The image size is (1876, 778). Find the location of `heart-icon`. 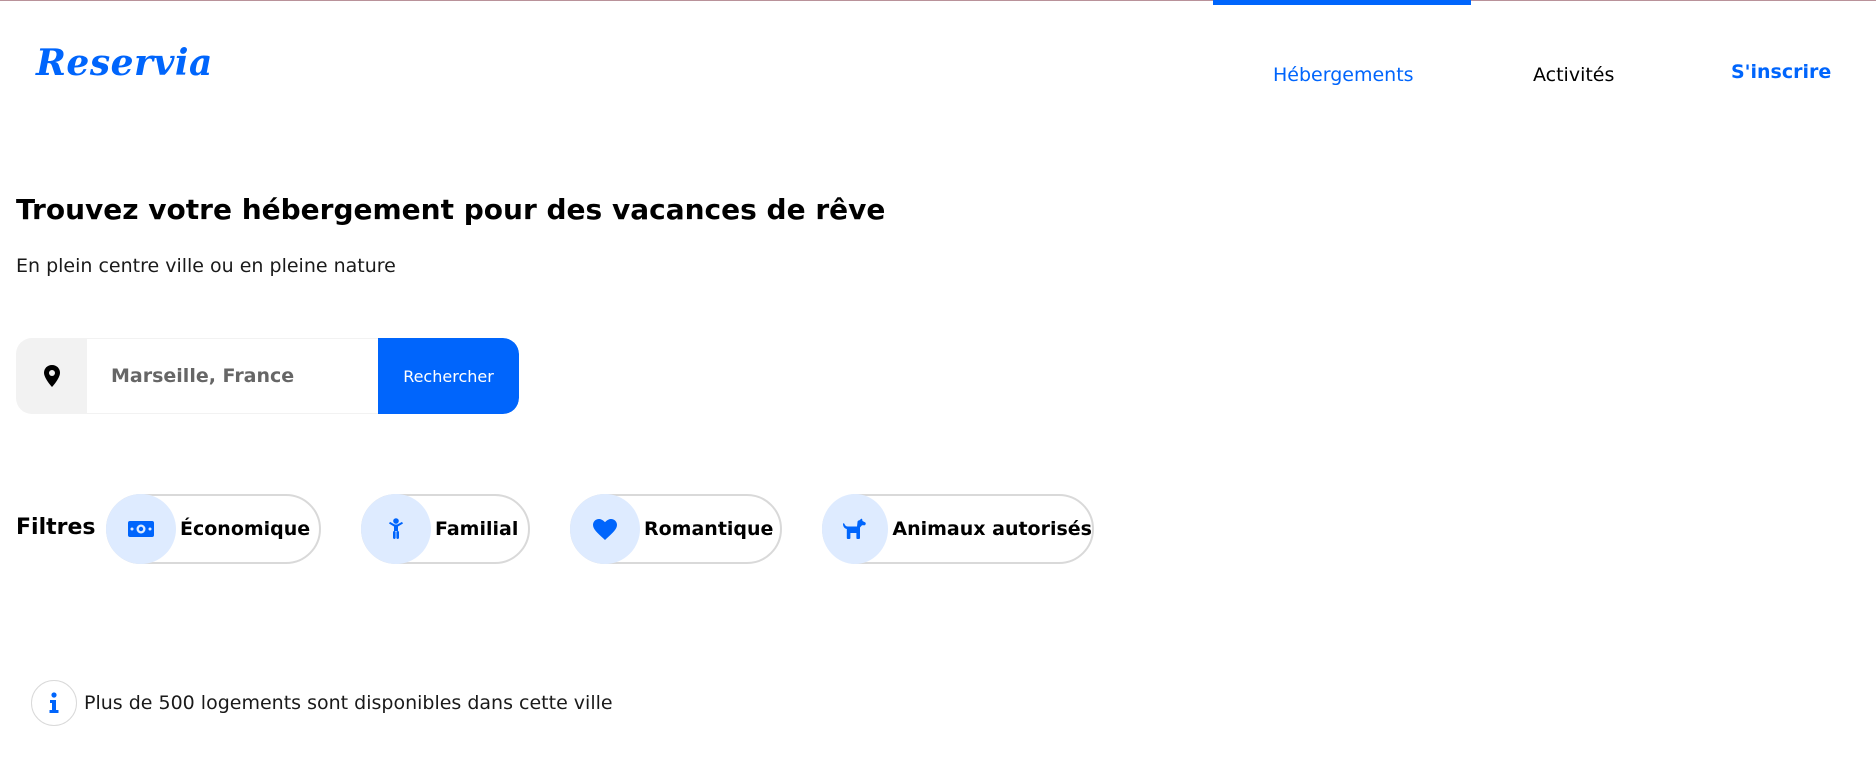

heart-icon is located at coordinates (605, 529).